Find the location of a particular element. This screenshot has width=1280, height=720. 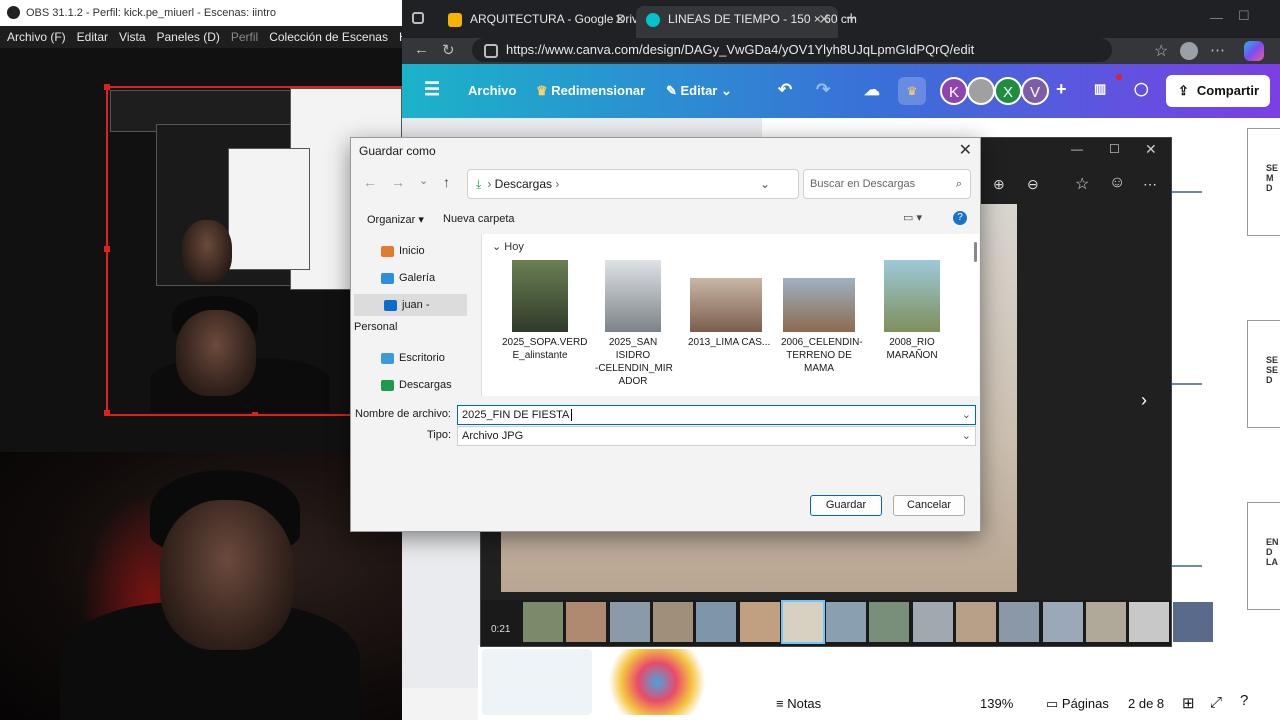

nav-item: Descargas is located at coordinates (410, 385).